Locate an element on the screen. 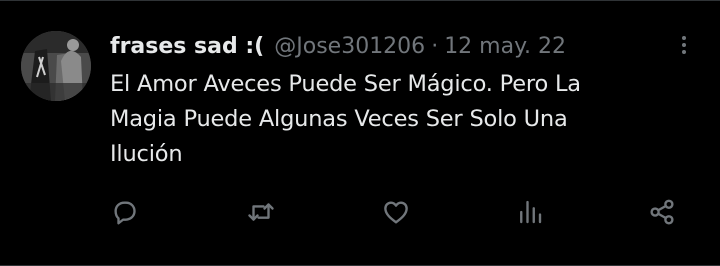 The width and height of the screenshot is (720, 266). avatar-image is located at coordinates (56, 66).